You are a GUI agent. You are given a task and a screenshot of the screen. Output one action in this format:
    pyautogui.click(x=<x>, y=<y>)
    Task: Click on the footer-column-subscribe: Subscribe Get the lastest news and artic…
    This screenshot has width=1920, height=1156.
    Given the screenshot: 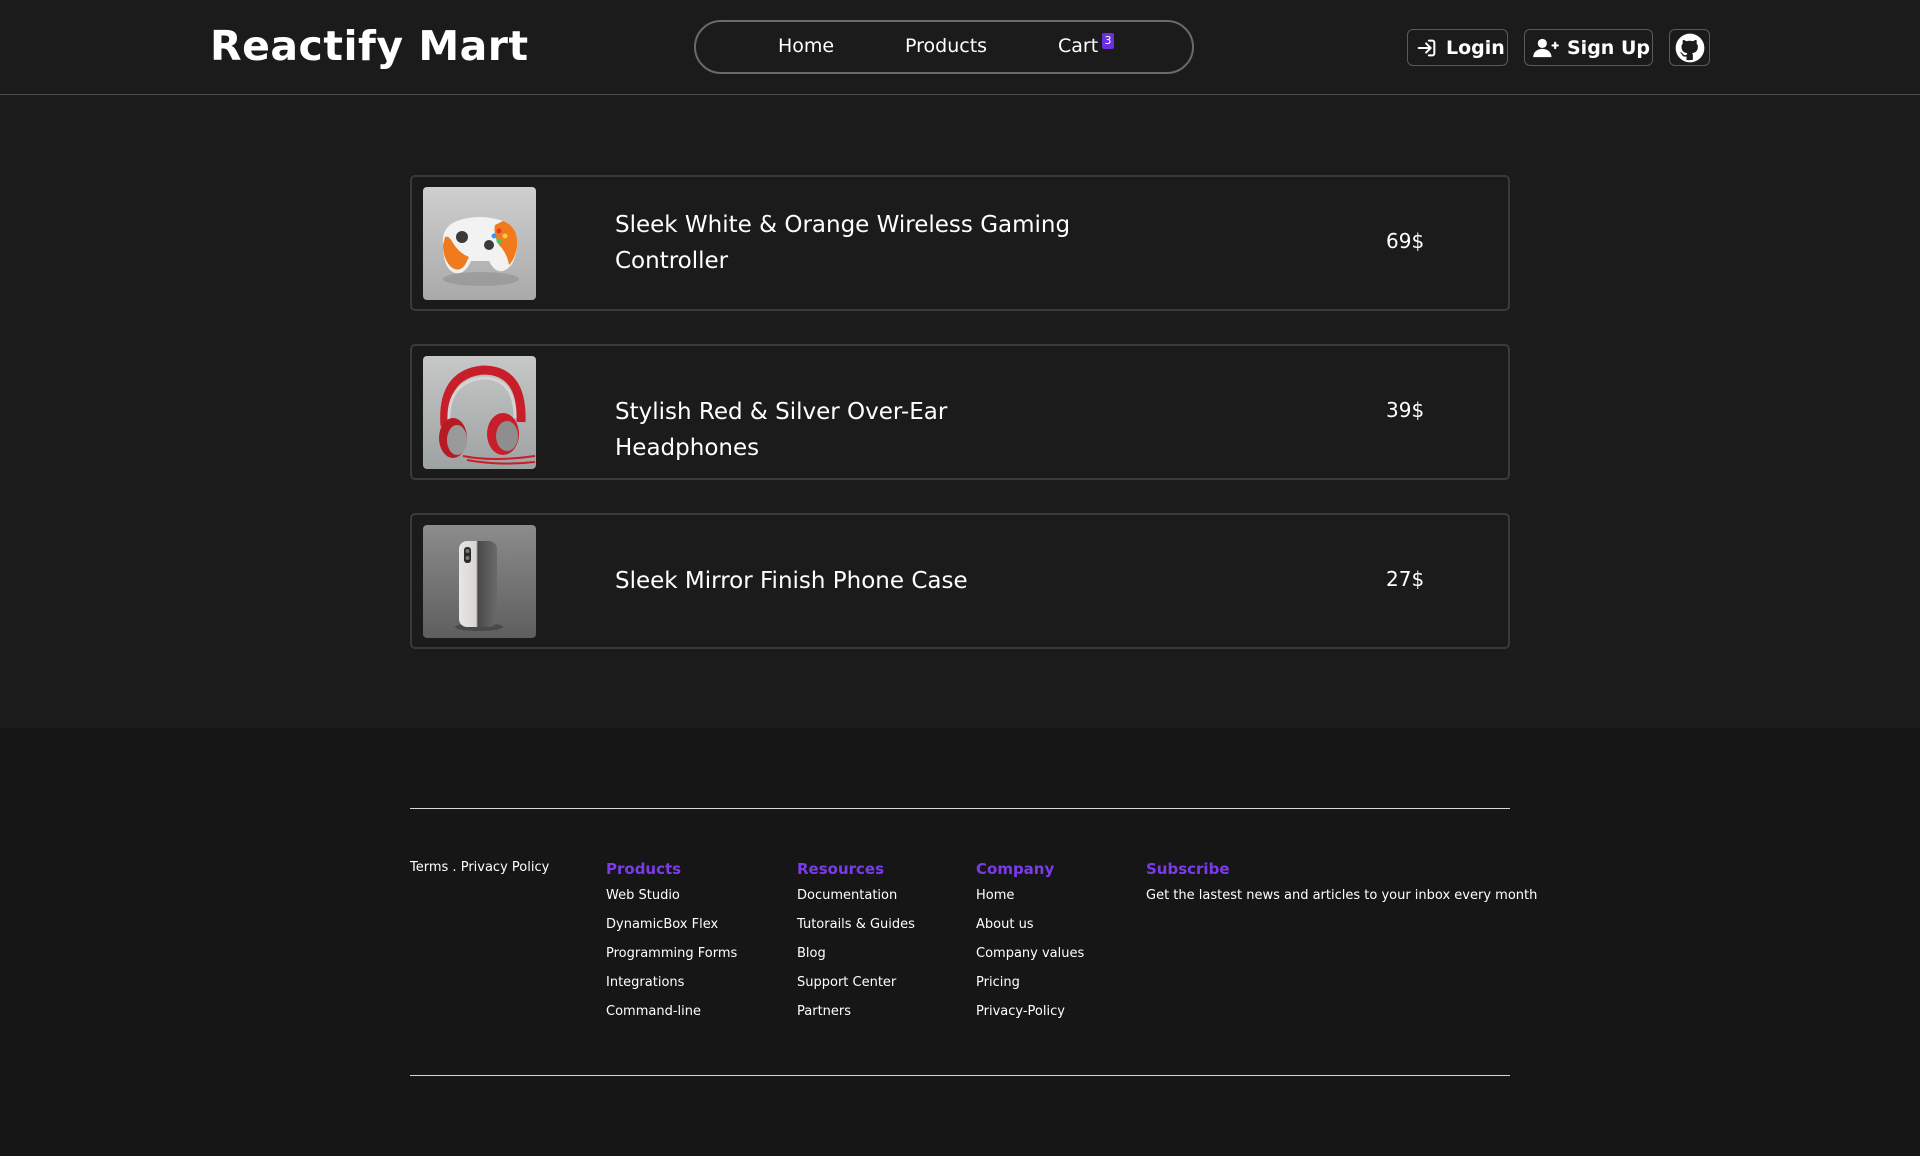 What is the action you would take?
    pyautogui.click(x=1341, y=881)
    